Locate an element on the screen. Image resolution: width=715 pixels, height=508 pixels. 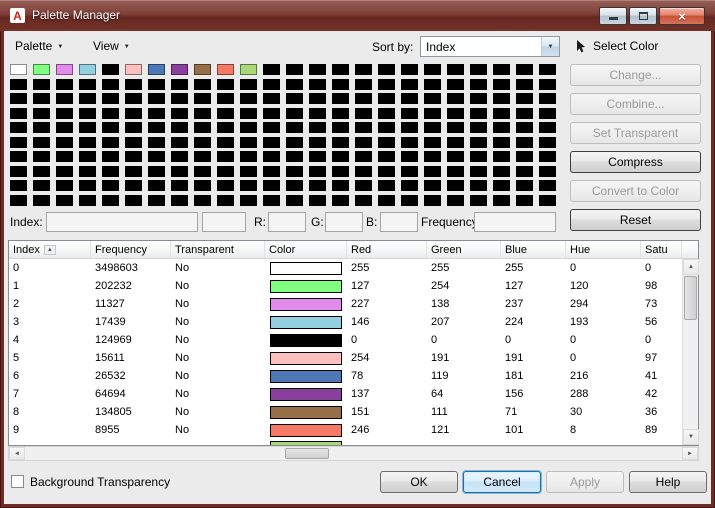
column-header-transparent: Transparent is located at coordinates (218, 249).